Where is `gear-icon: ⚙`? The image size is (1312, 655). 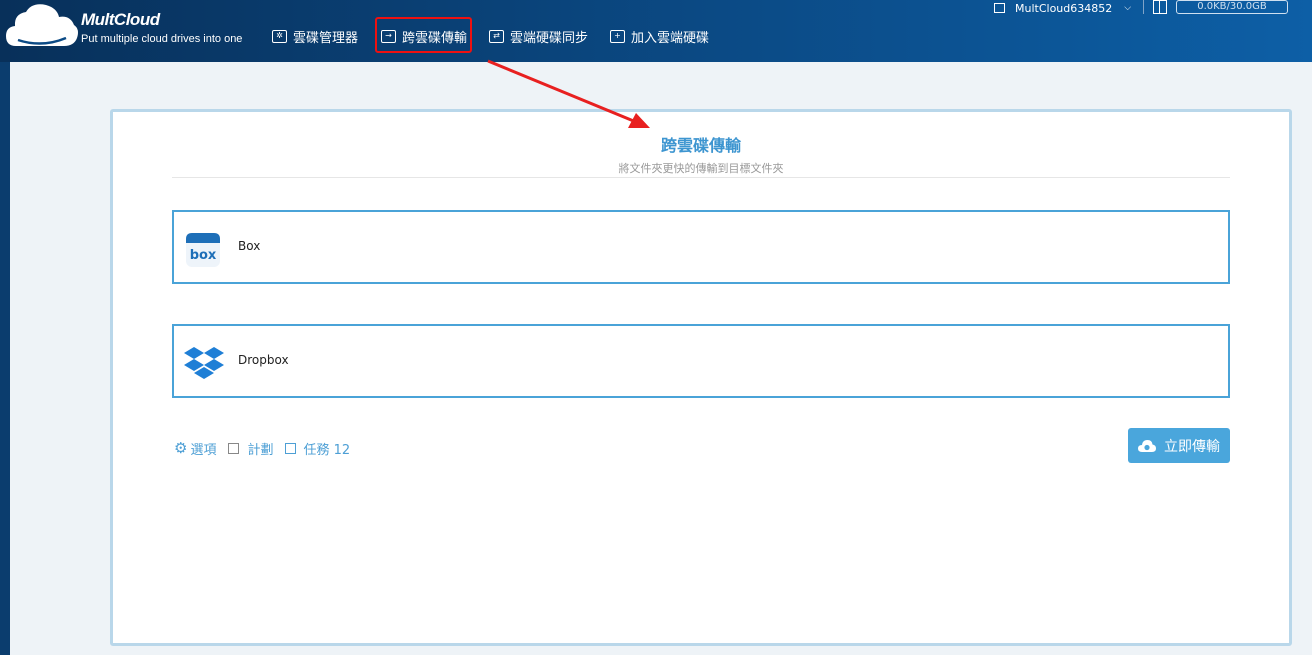
gear-icon: ⚙ is located at coordinates (181, 448).